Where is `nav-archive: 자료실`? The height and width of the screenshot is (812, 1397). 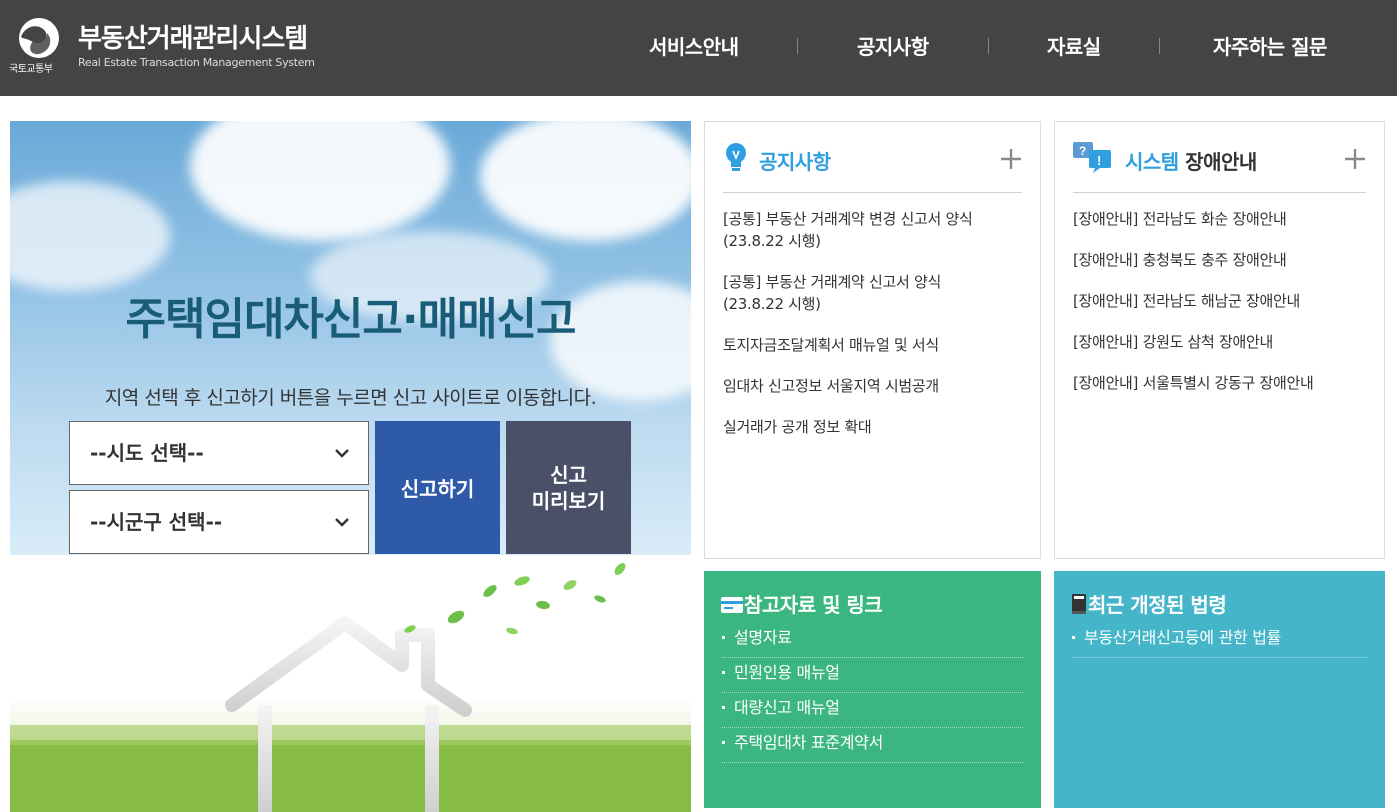
nav-archive: 자료실 is located at coordinates (1074, 46).